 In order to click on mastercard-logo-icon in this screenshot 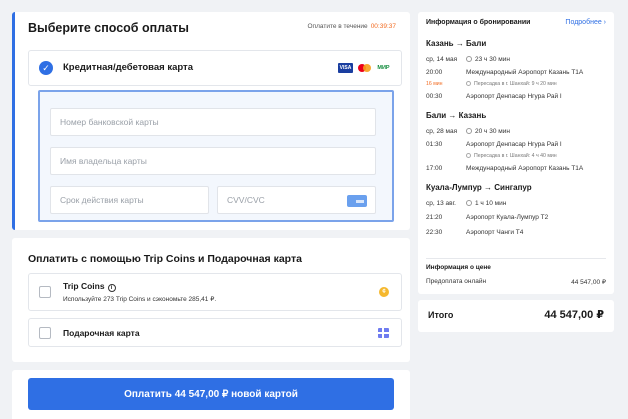, I will do `click(364, 68)`.